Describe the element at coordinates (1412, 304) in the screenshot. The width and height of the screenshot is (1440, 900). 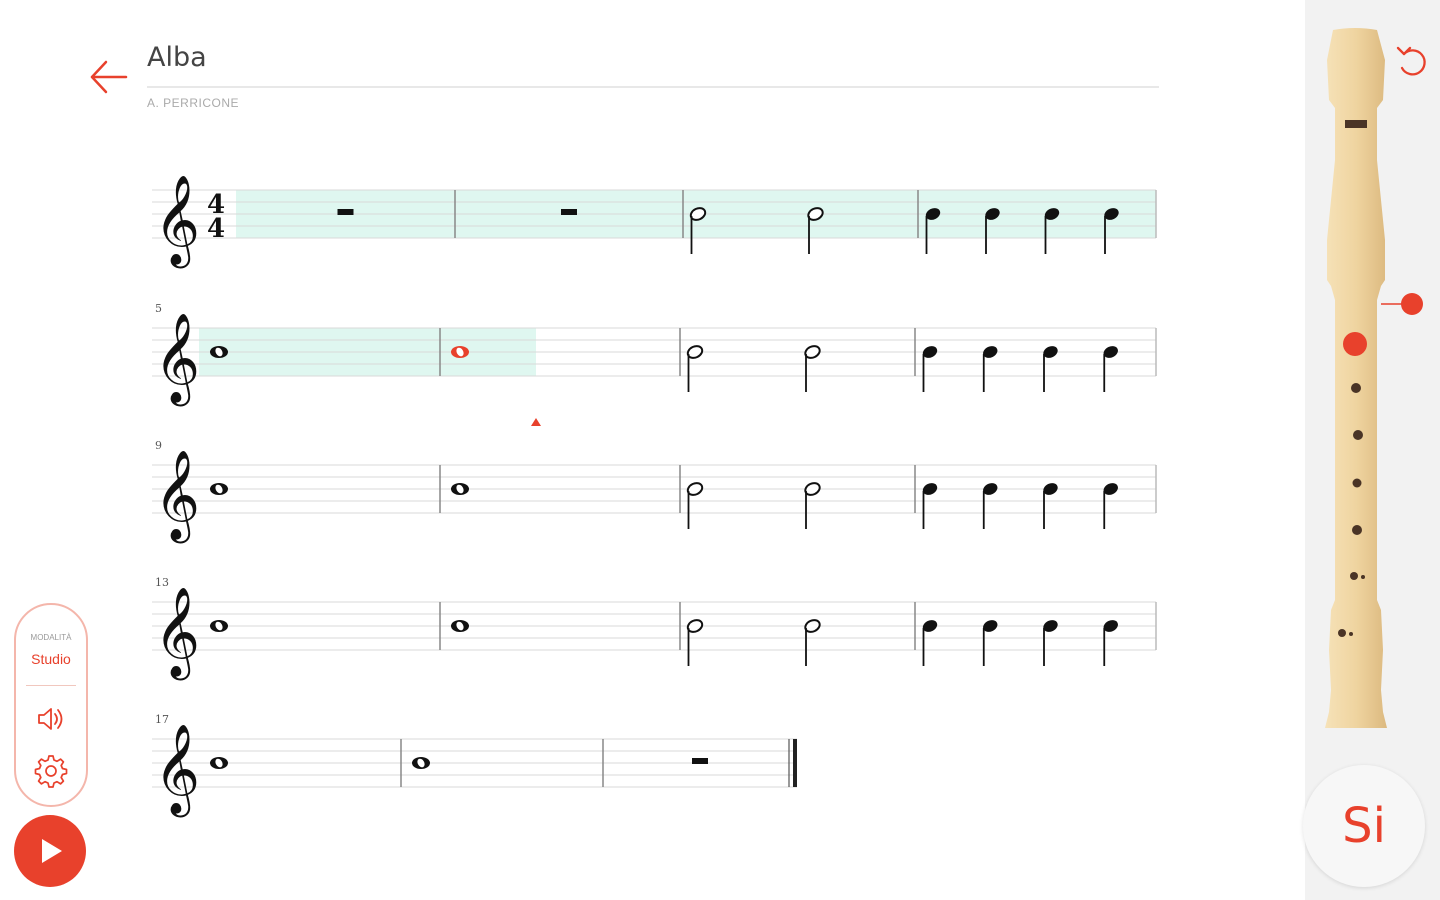
I see `thumb-hole-icon` at that location.